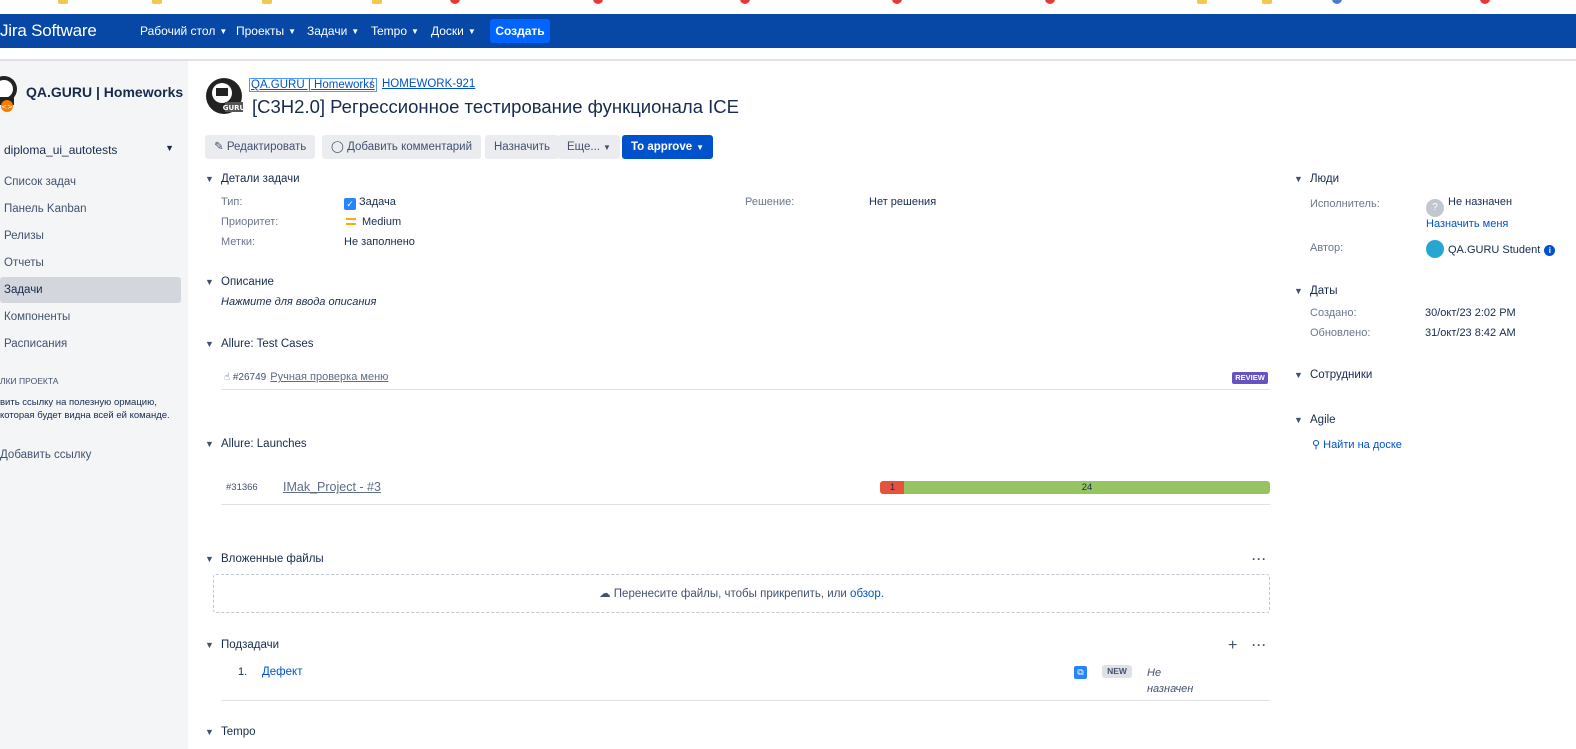 The width and height of the screenshot is (1576, 749). What do you see at coordinates (298, 302) in the screenshot?
I see `description-field: Нажмите для ввода описания` at bounding box center [298, 302].